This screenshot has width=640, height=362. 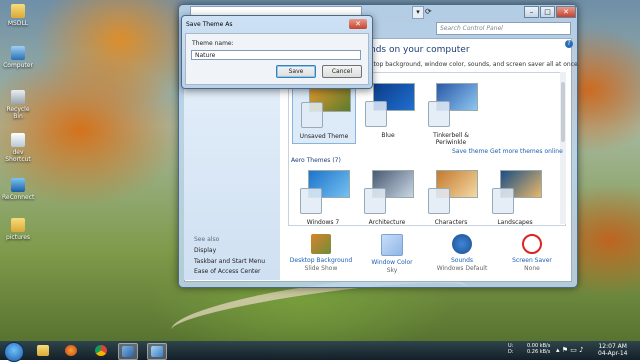 What do you see at coordinates (430, 11) in the screenshot?
I see `refresh-icon: ⟳` at bounding box center [430, 11].